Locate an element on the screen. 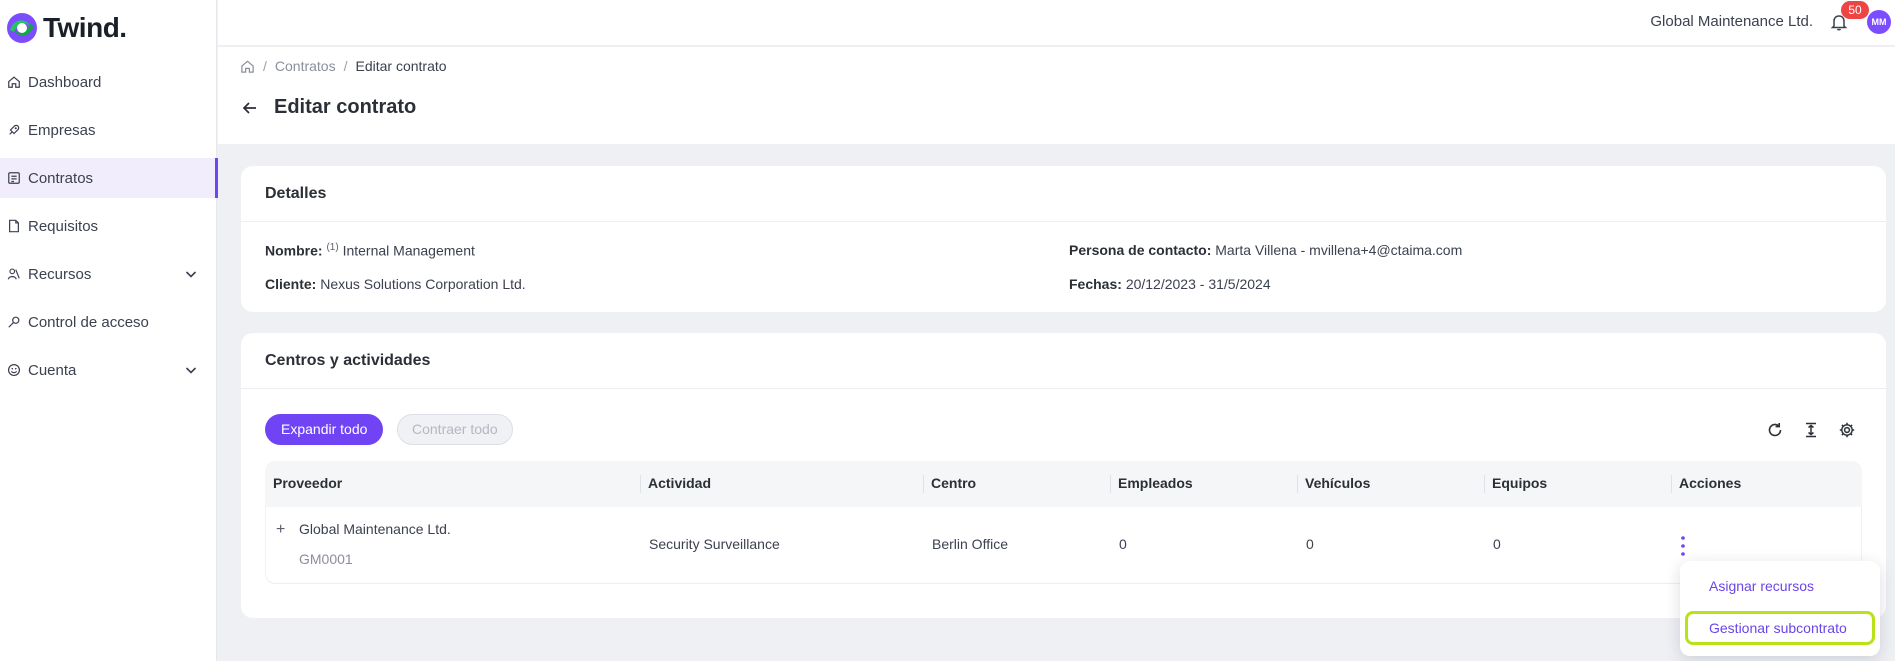 The image size is (1895, 661). column-header-equipos: Equipos is located at coordinates (1515, 484).